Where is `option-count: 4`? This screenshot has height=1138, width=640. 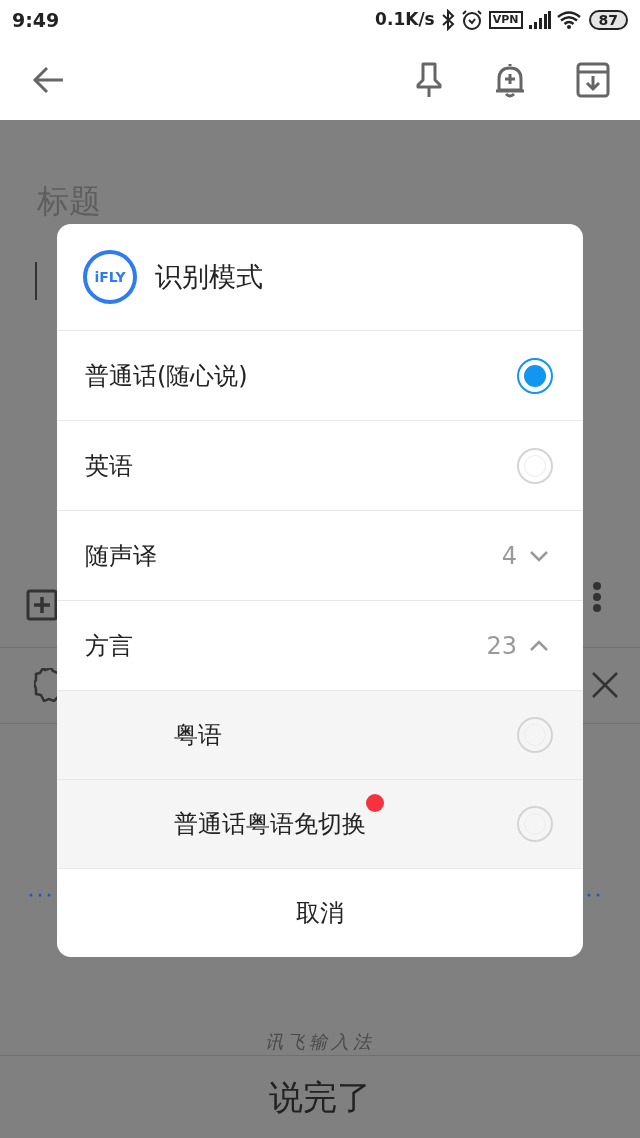 option-count: 4 is located at coordinates (509, 556).